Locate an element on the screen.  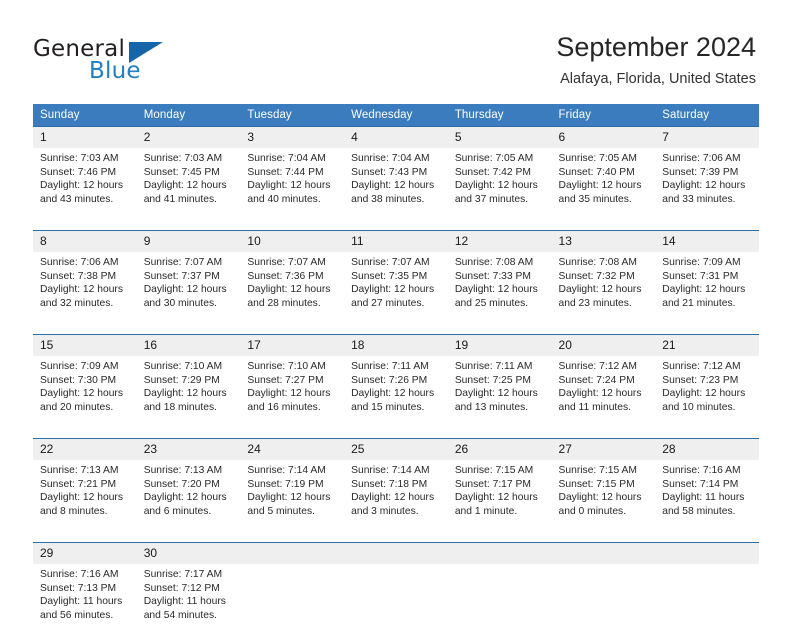
day-number: 3 is located at coordinates (292, 138).